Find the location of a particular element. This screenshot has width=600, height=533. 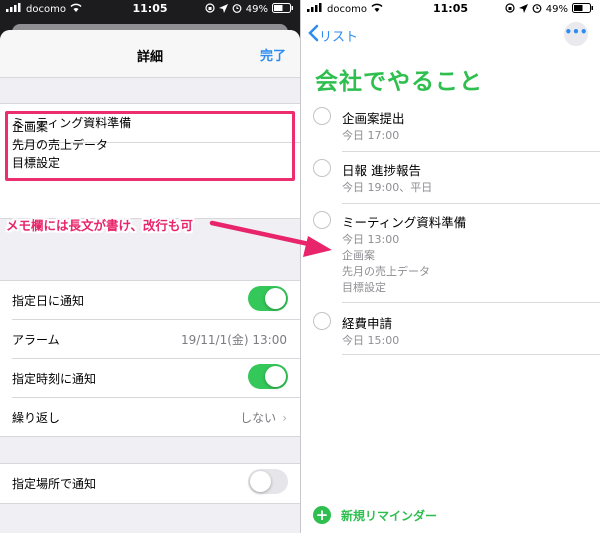

notify-time-toggle is located at coordinates (268, 376).